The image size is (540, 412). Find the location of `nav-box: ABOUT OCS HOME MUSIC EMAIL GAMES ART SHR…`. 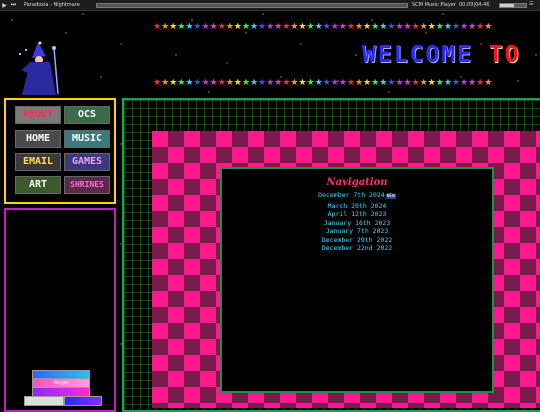

nav-box: ABOUT OCS HOME MUSIC EMAIL GAMES ART SHR… is located at coordinates (60, 151).